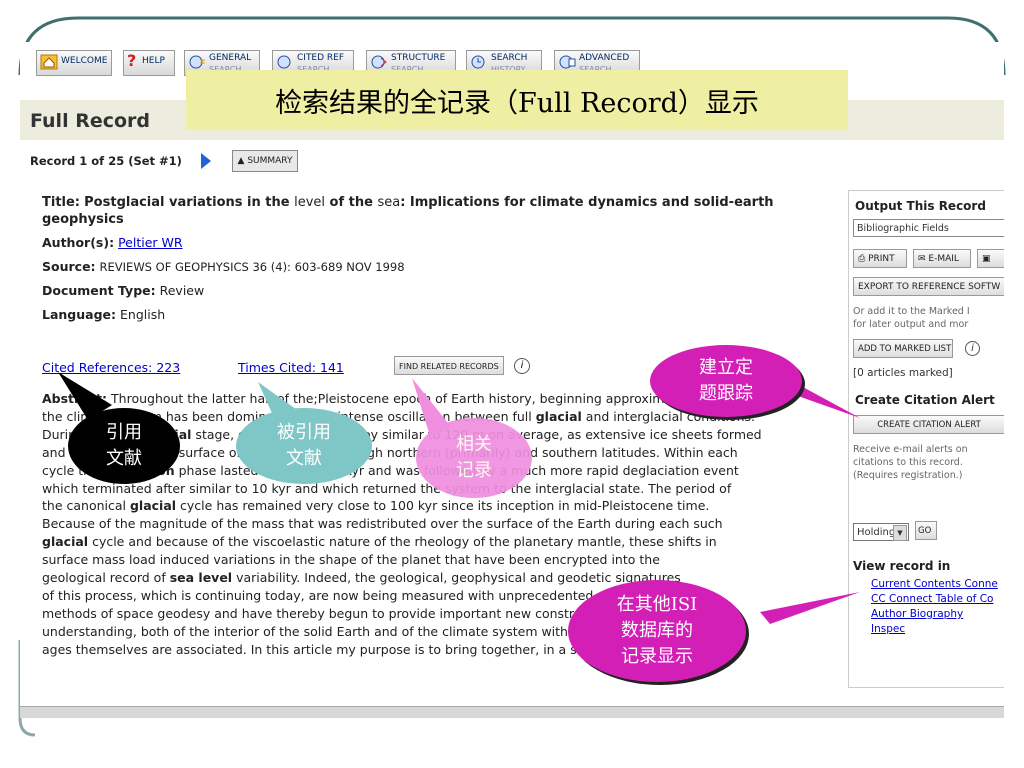 The height and width of the screenshot is (768, 1024). Describe the element at coordinates (474, 458) in the screenshot. I see `callout-related-records: 相关 记录` at that location.